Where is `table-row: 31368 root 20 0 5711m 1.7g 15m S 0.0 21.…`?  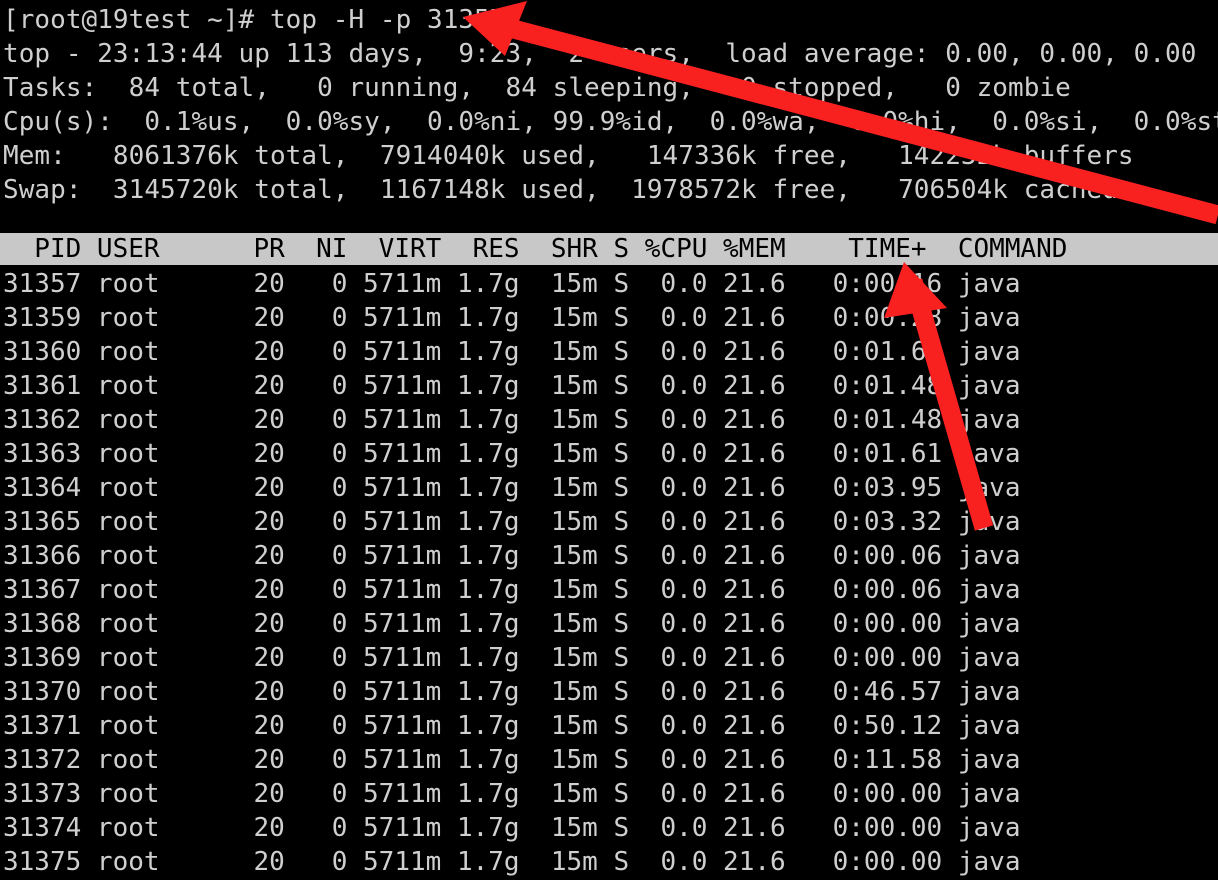
table-row: 31368 root 20 0 5711m 1.7g 15m S 0.0 21.… is located at coordinates (512, 624).